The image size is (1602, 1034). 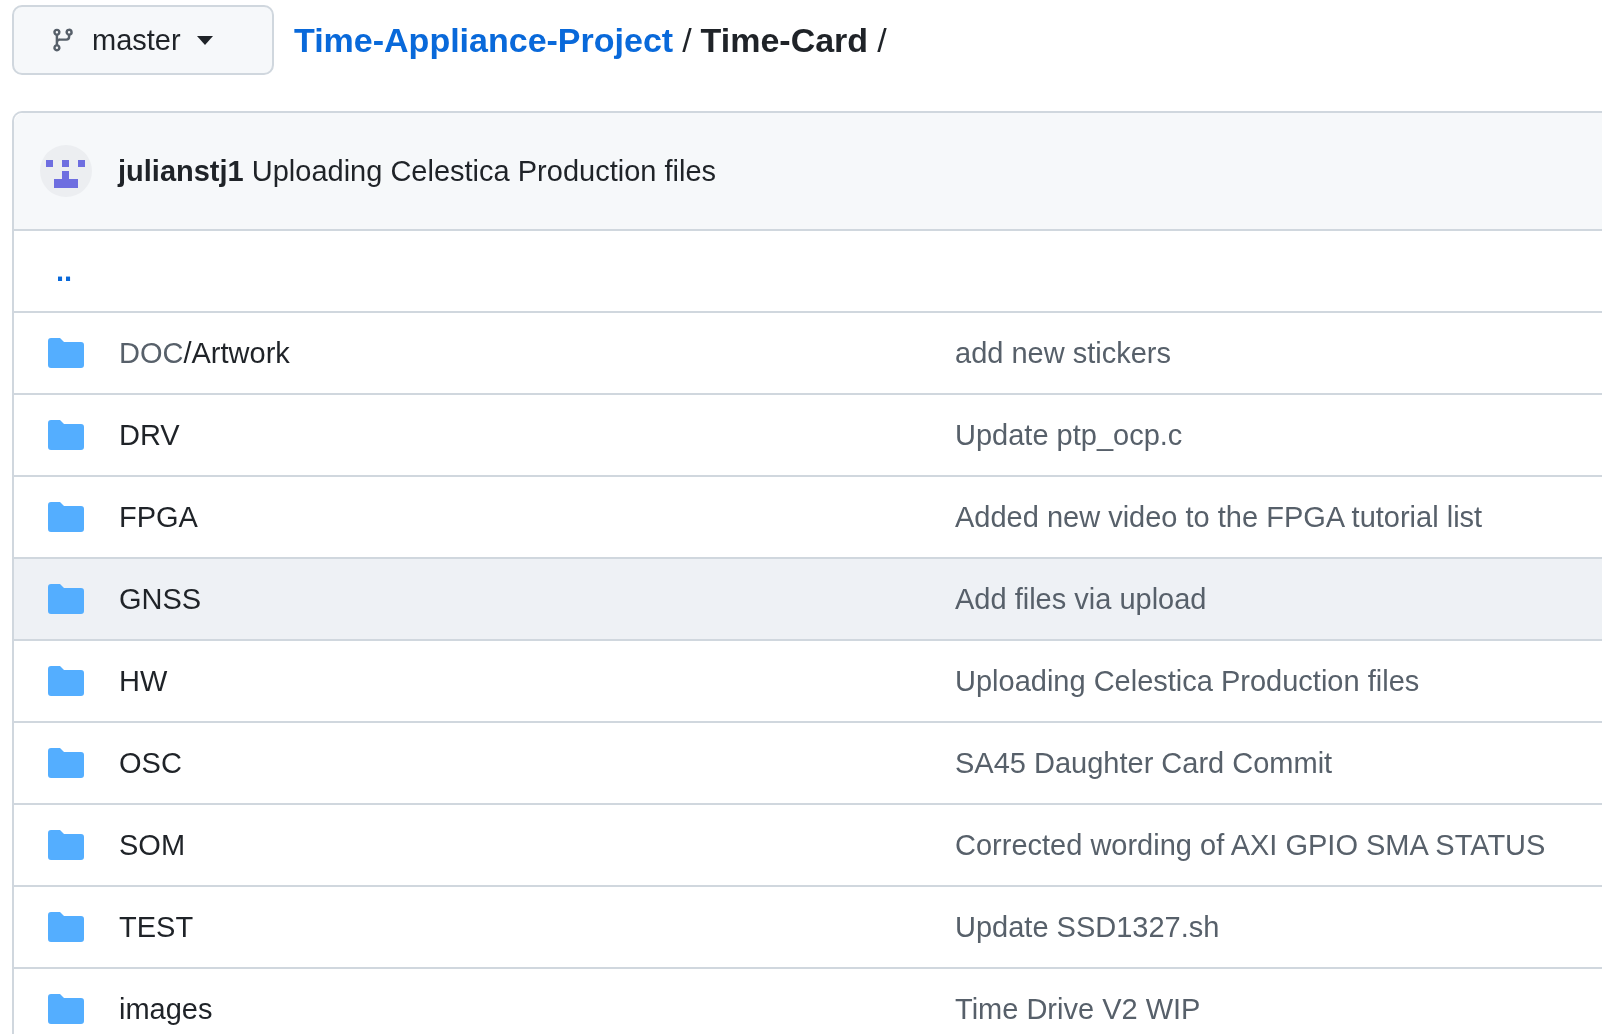 What do you see at coordinates (204, 40) in the screenshot?
I see `caret-icon` at bounding box center [204, 40].